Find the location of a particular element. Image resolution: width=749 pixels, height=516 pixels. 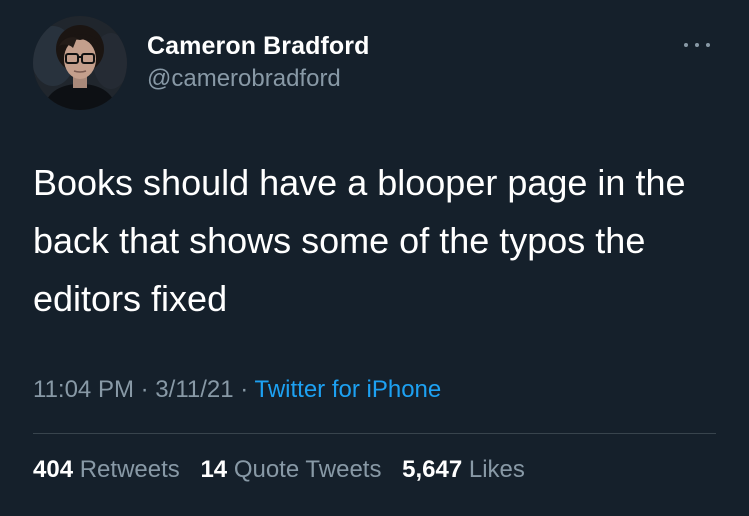

divider is located at coordinates (374, 433).